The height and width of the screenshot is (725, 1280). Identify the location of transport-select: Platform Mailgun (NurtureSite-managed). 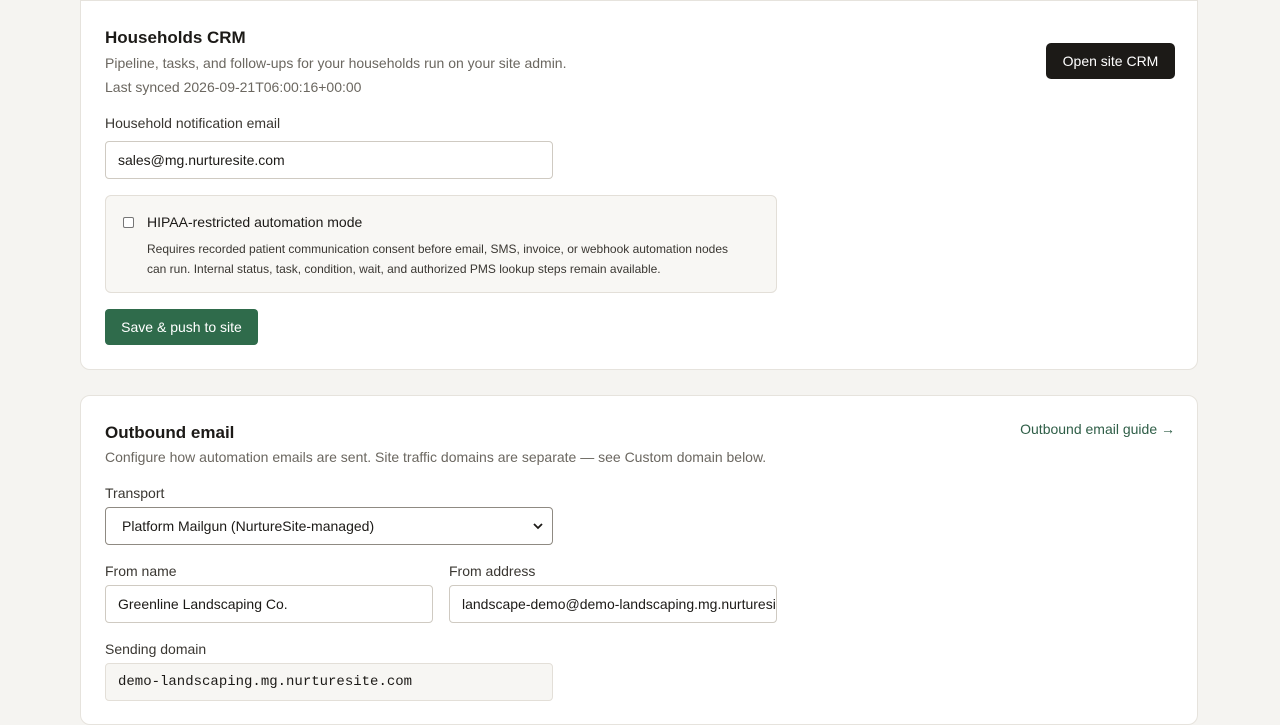
(329, 526).